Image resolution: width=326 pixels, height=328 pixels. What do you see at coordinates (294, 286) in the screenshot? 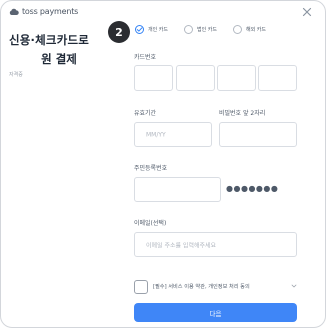
I see `chevron-down-icon` at bounding box center [294, 286].